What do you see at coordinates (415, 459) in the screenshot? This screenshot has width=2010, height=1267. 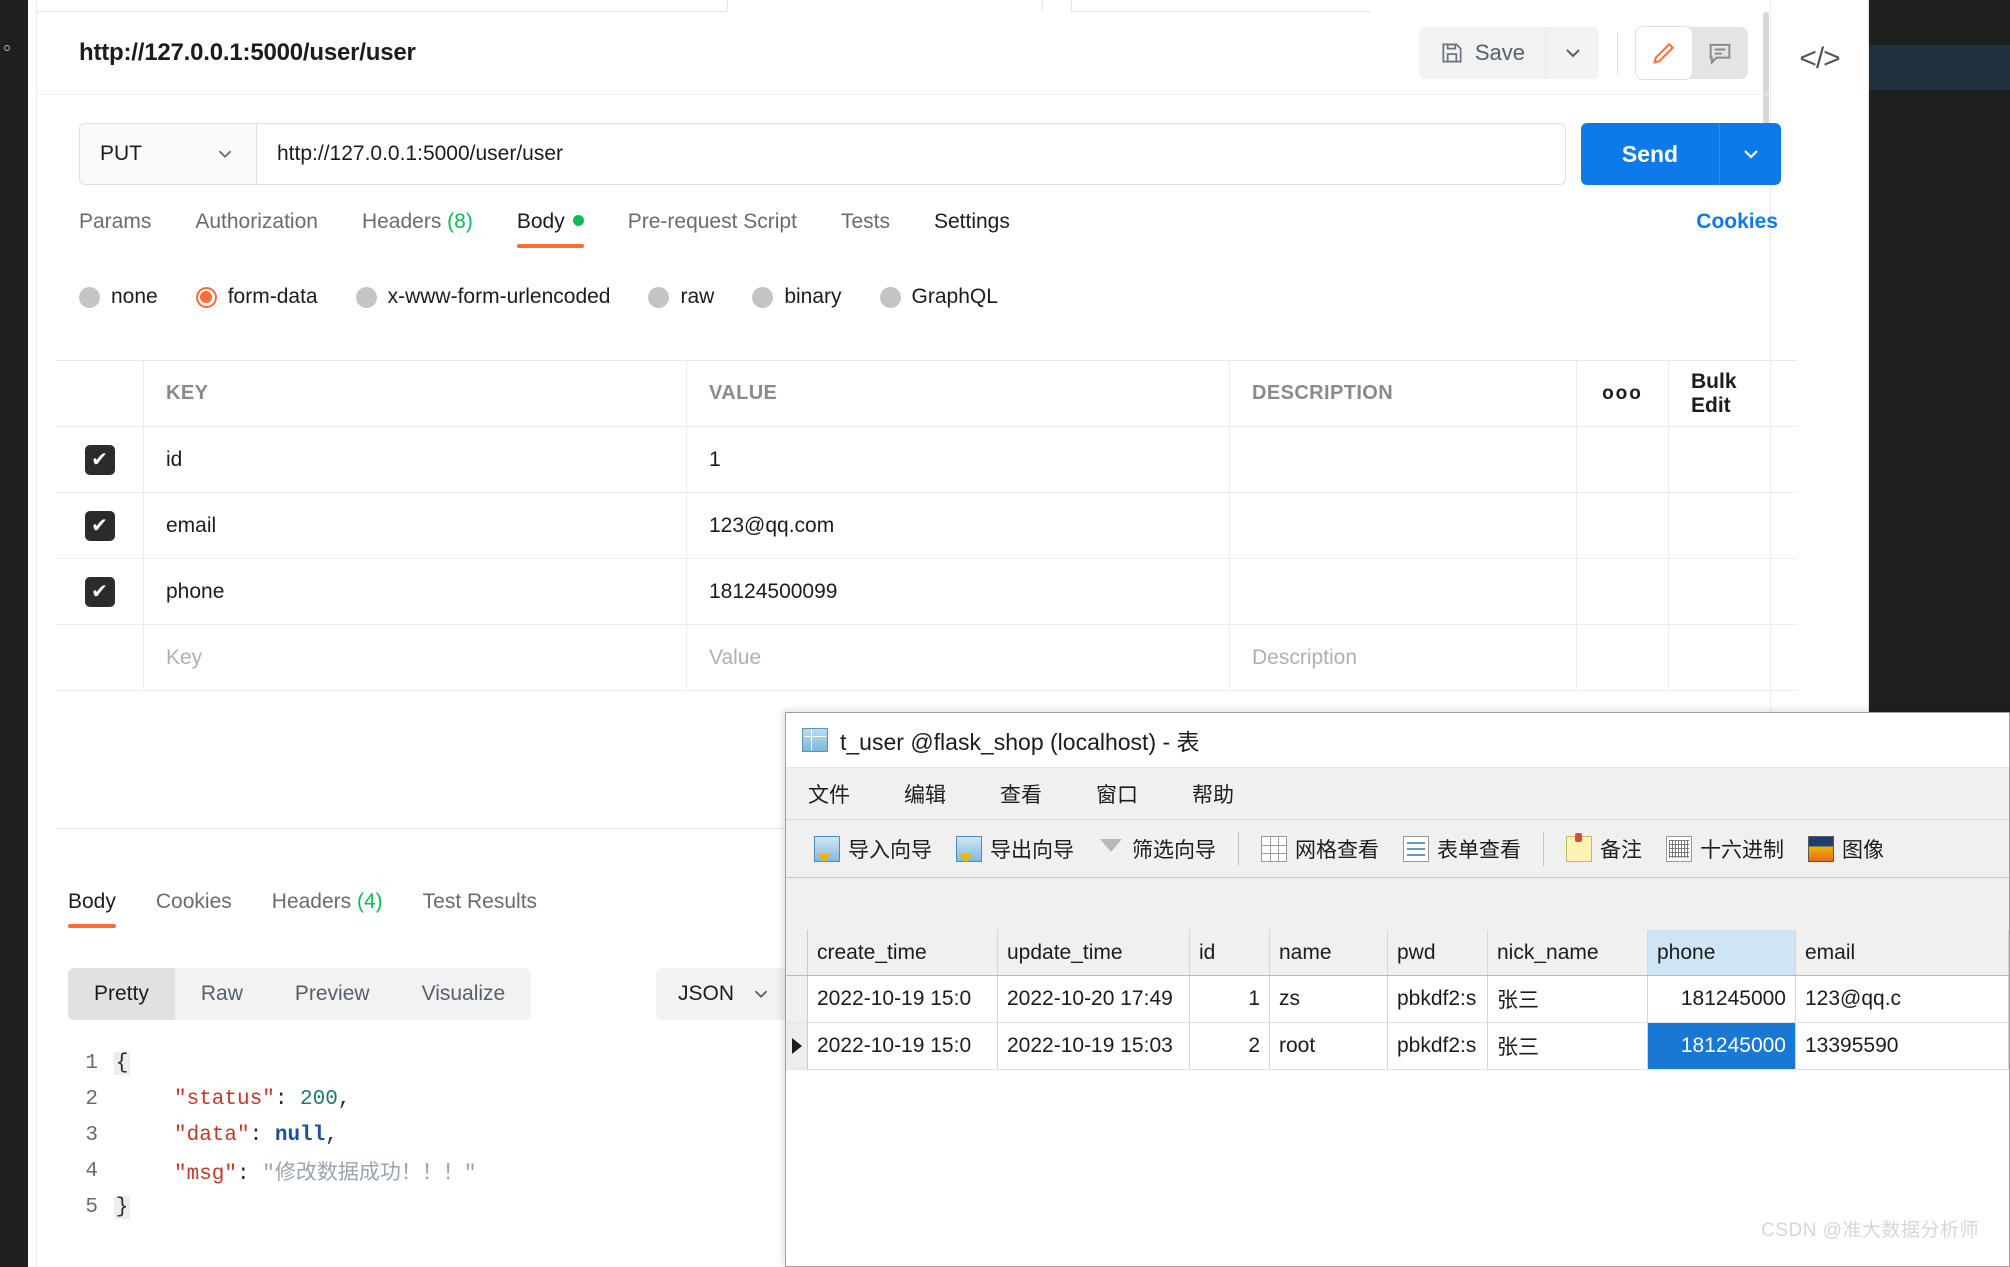 I see `row-key: id` at bounding box center [415, 459].